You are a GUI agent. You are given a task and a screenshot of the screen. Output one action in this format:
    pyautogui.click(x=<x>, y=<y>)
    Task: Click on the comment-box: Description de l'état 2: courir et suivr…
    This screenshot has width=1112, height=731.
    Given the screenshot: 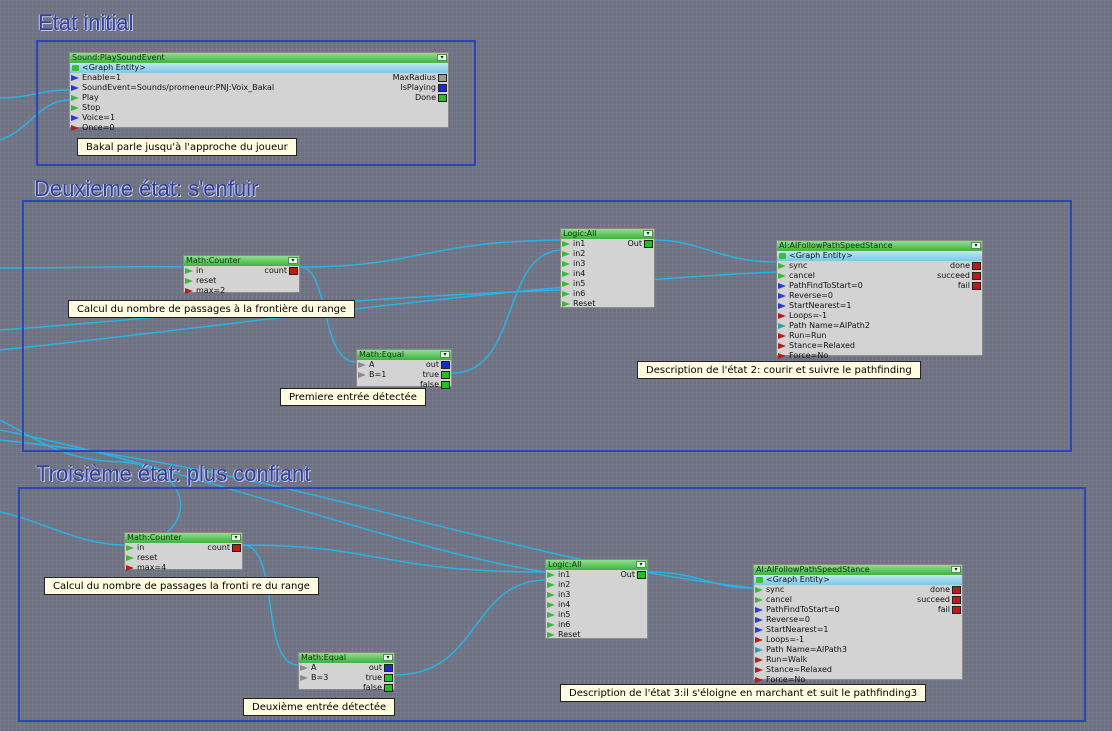 What is the action you would take?
    pyautogui.click(x=779, y=370)
    